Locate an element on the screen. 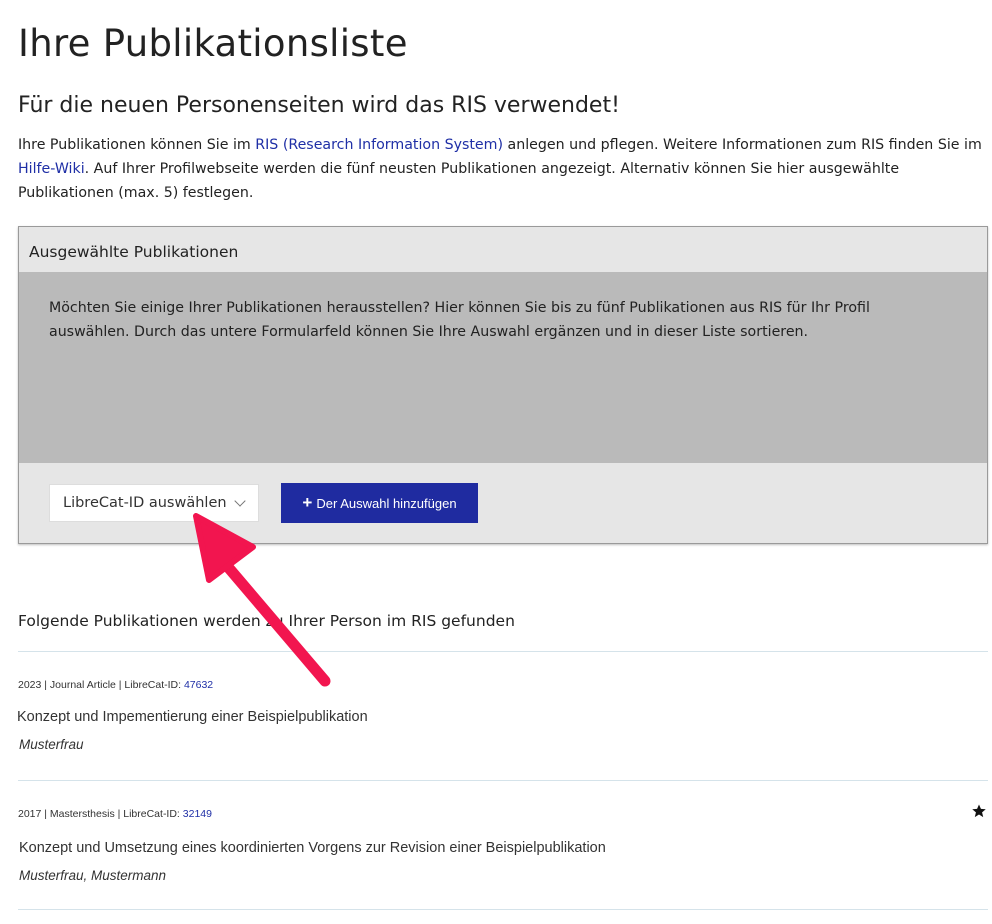 The height and width of the screenshot is (924, 992). librecat-id-link: 32149 is located at coordinates (197, 814).